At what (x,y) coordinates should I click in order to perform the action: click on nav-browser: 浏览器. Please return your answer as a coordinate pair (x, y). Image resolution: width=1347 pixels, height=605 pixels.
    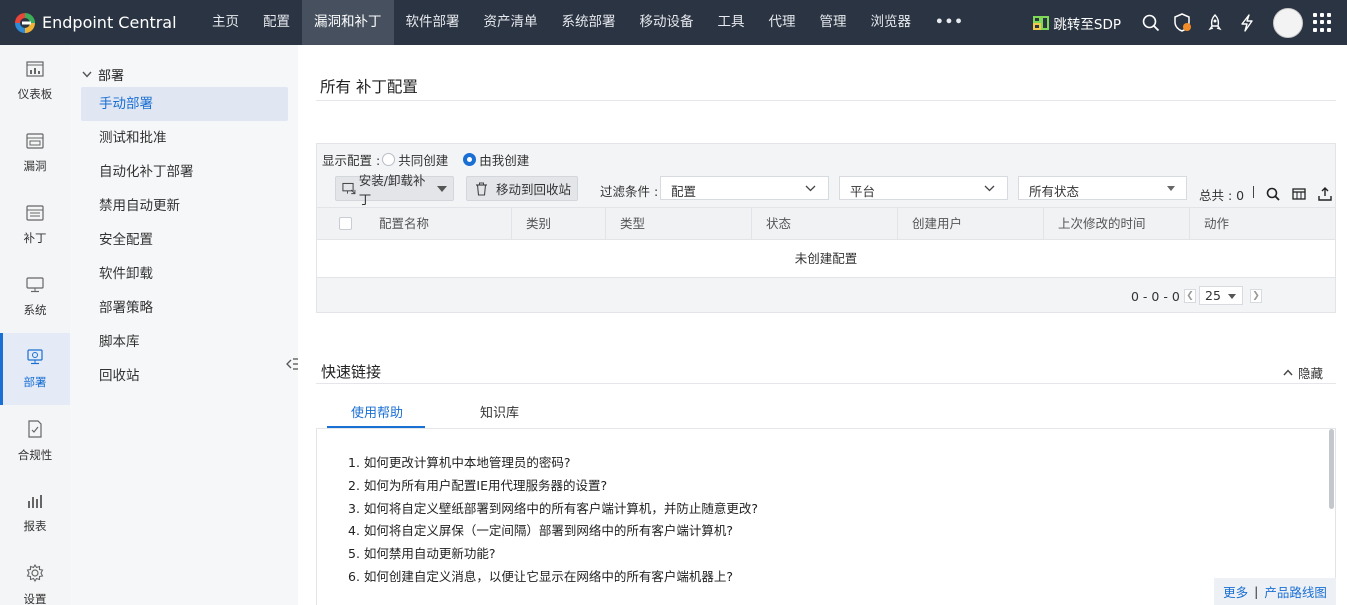
    Looking at the image, I should click on (891, 22).